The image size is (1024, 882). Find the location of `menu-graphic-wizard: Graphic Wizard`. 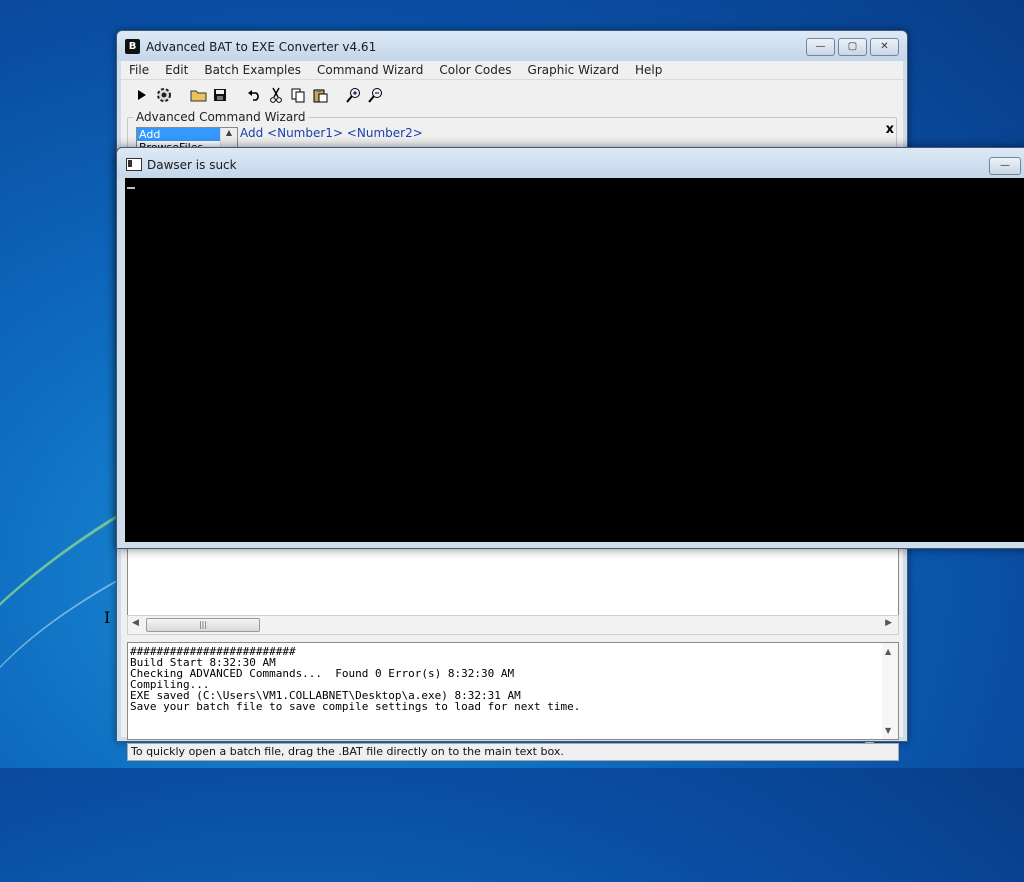

menu-graphic-wizard: Graphic Wizard is located at coordinates (573, 70).